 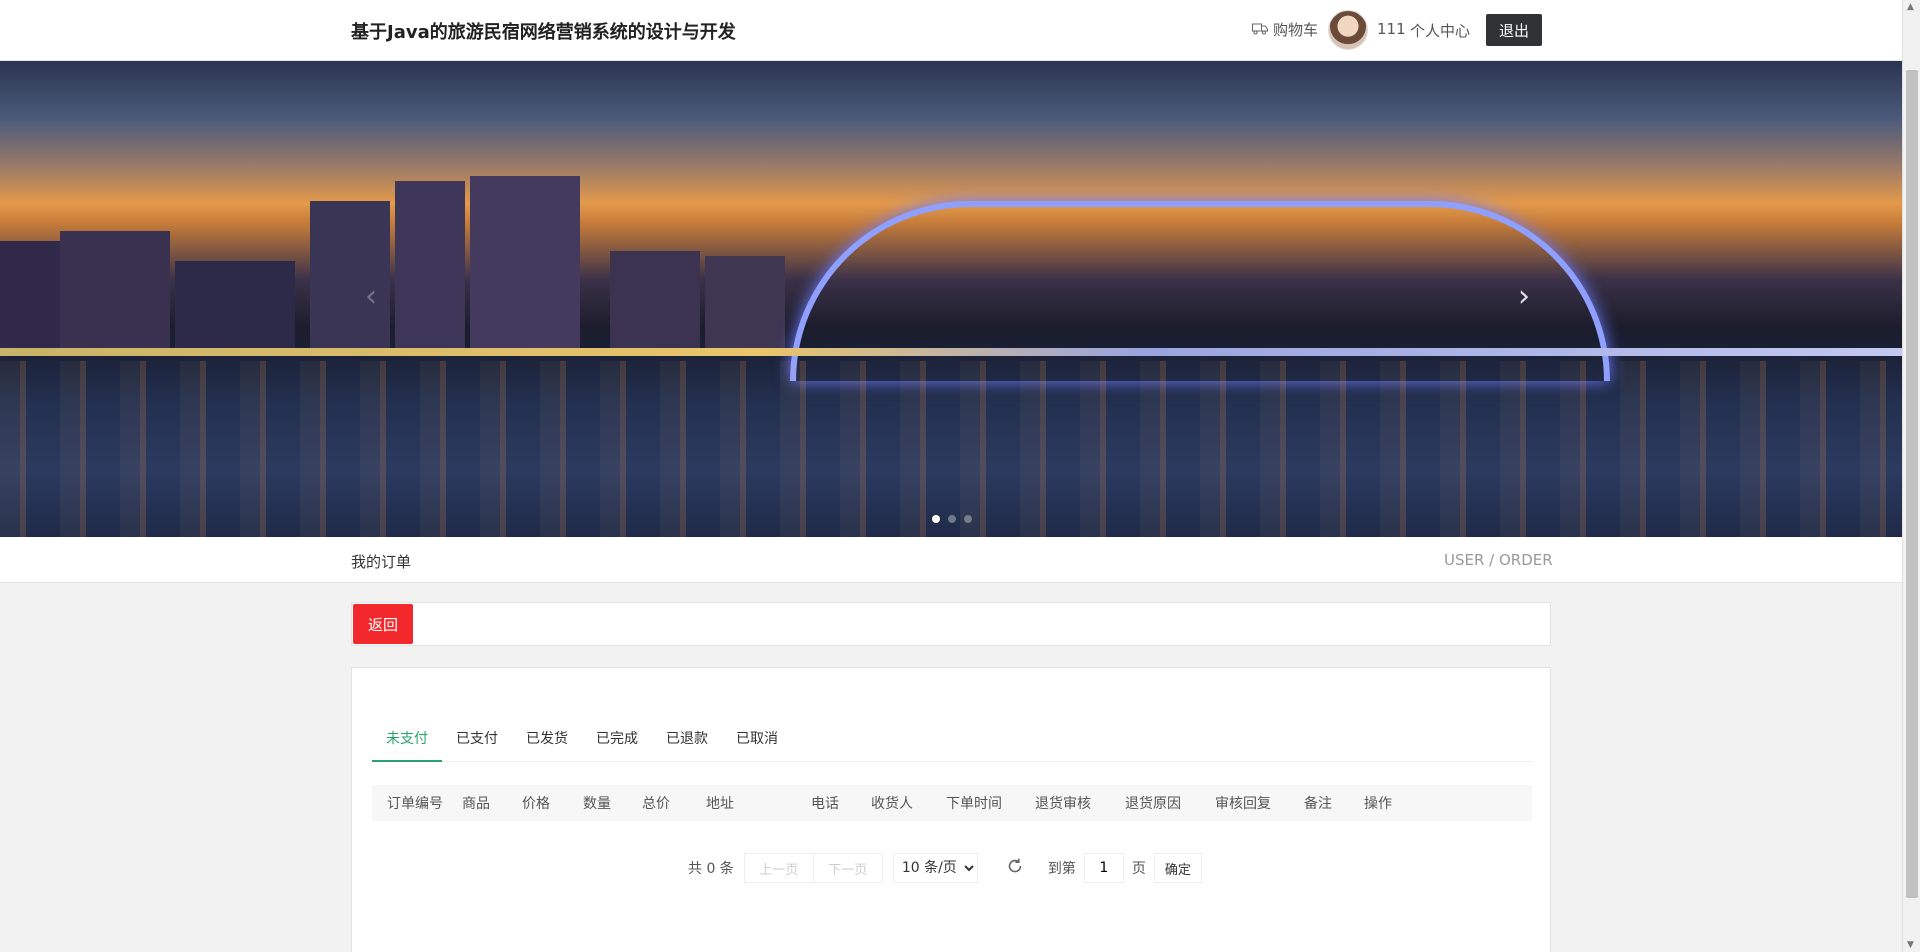 I want to click on column-header: 商品, so click(x=476, y=804).